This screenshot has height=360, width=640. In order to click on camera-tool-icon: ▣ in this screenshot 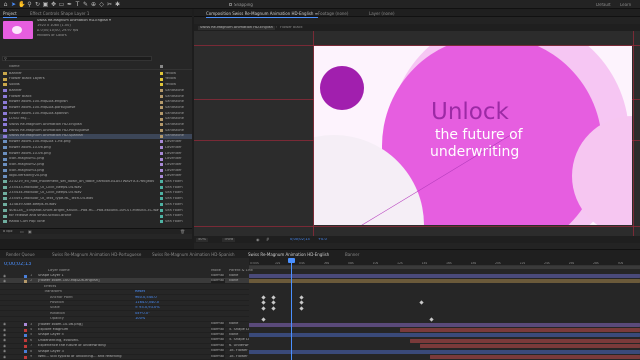, I will do `click(45, 4)`.